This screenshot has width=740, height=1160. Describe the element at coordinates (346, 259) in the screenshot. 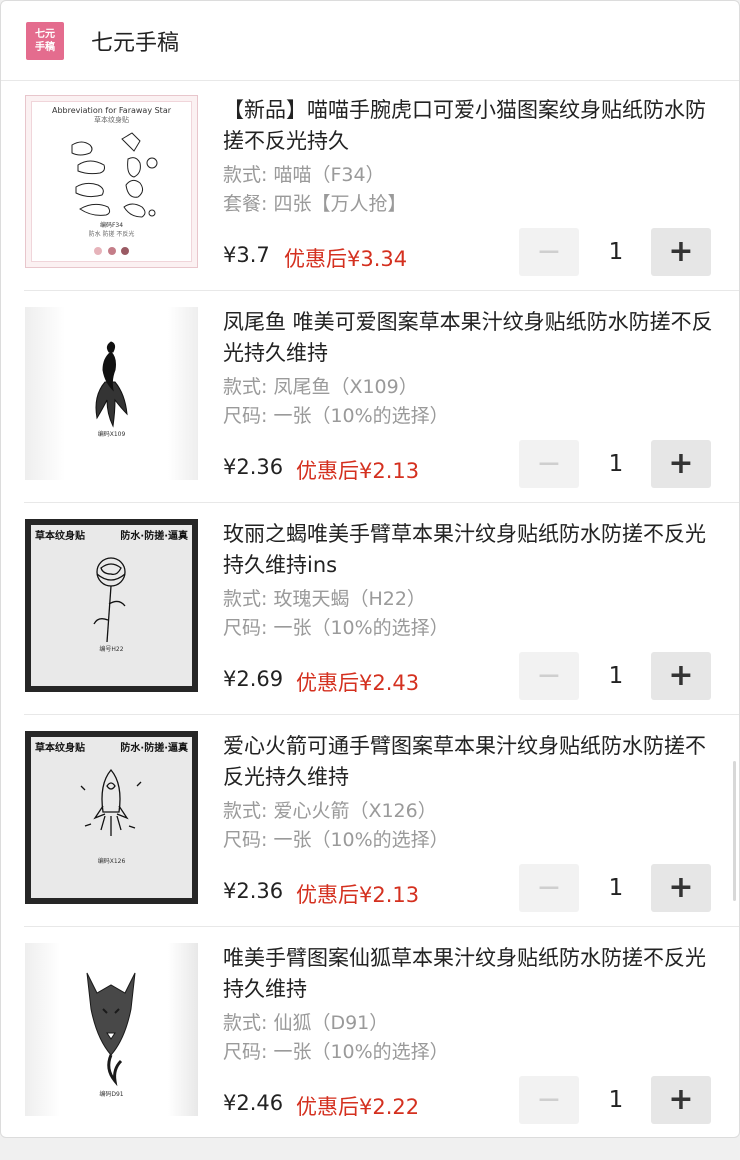

I see `promo-price: 优惠后¥3.34` at that location.